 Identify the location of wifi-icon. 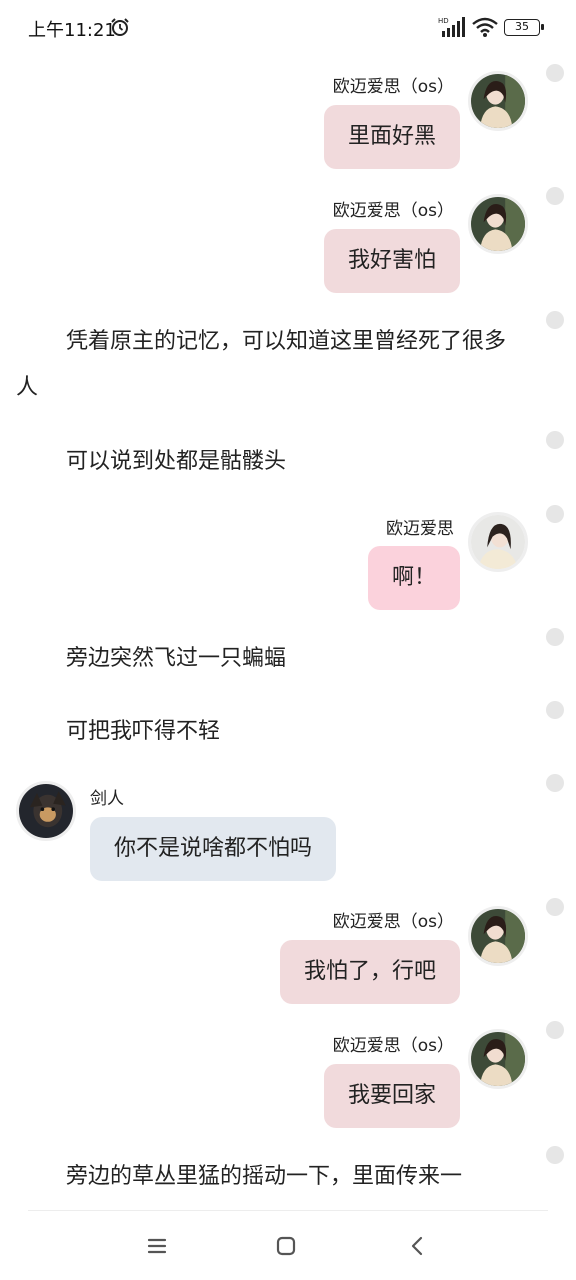
(485, 27).